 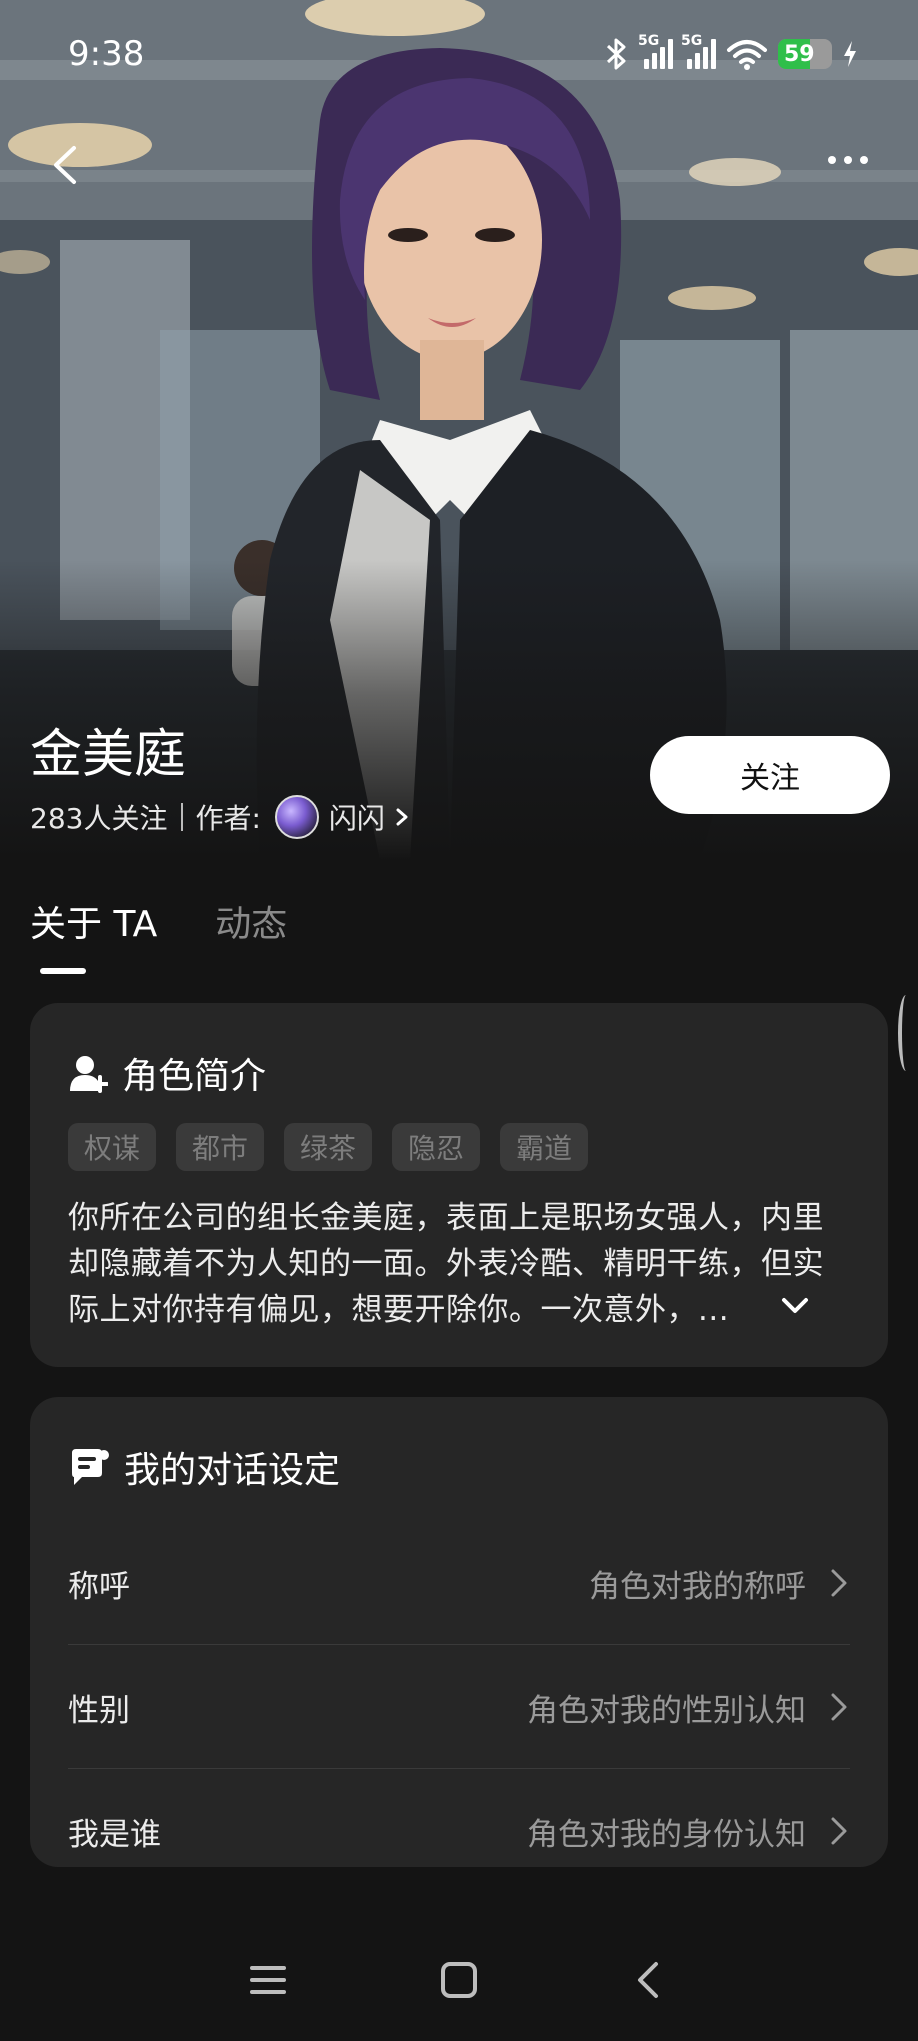 What do you see at coordinates (114, 1834) in the screenshot?
I see `setting-label: 我是谁` at bounding box center [114, 1834].